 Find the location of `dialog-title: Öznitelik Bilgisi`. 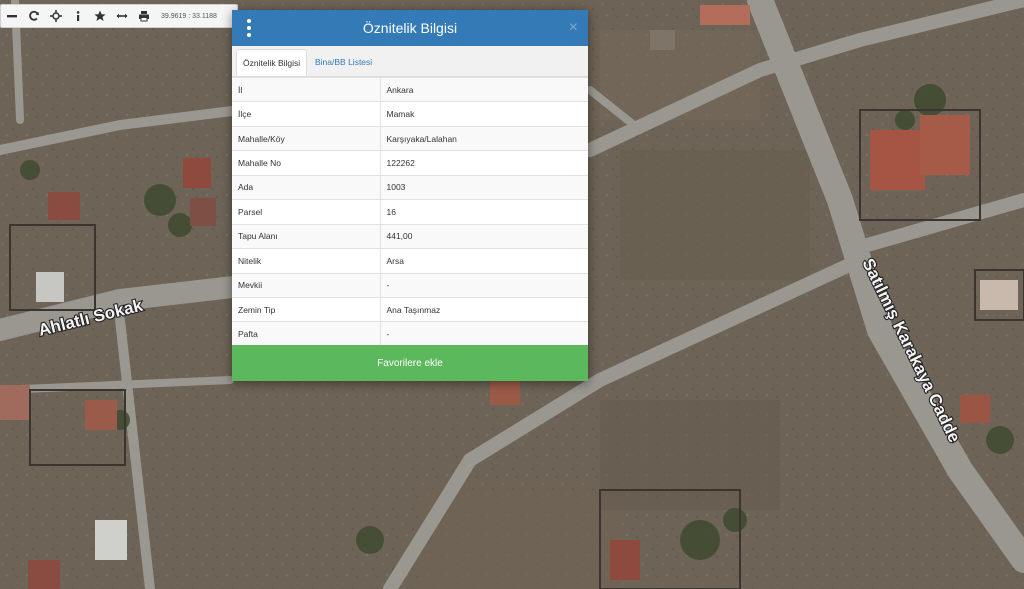

dialog-title: Öznitelik Bilgisi is located at coordinates (410, 28).